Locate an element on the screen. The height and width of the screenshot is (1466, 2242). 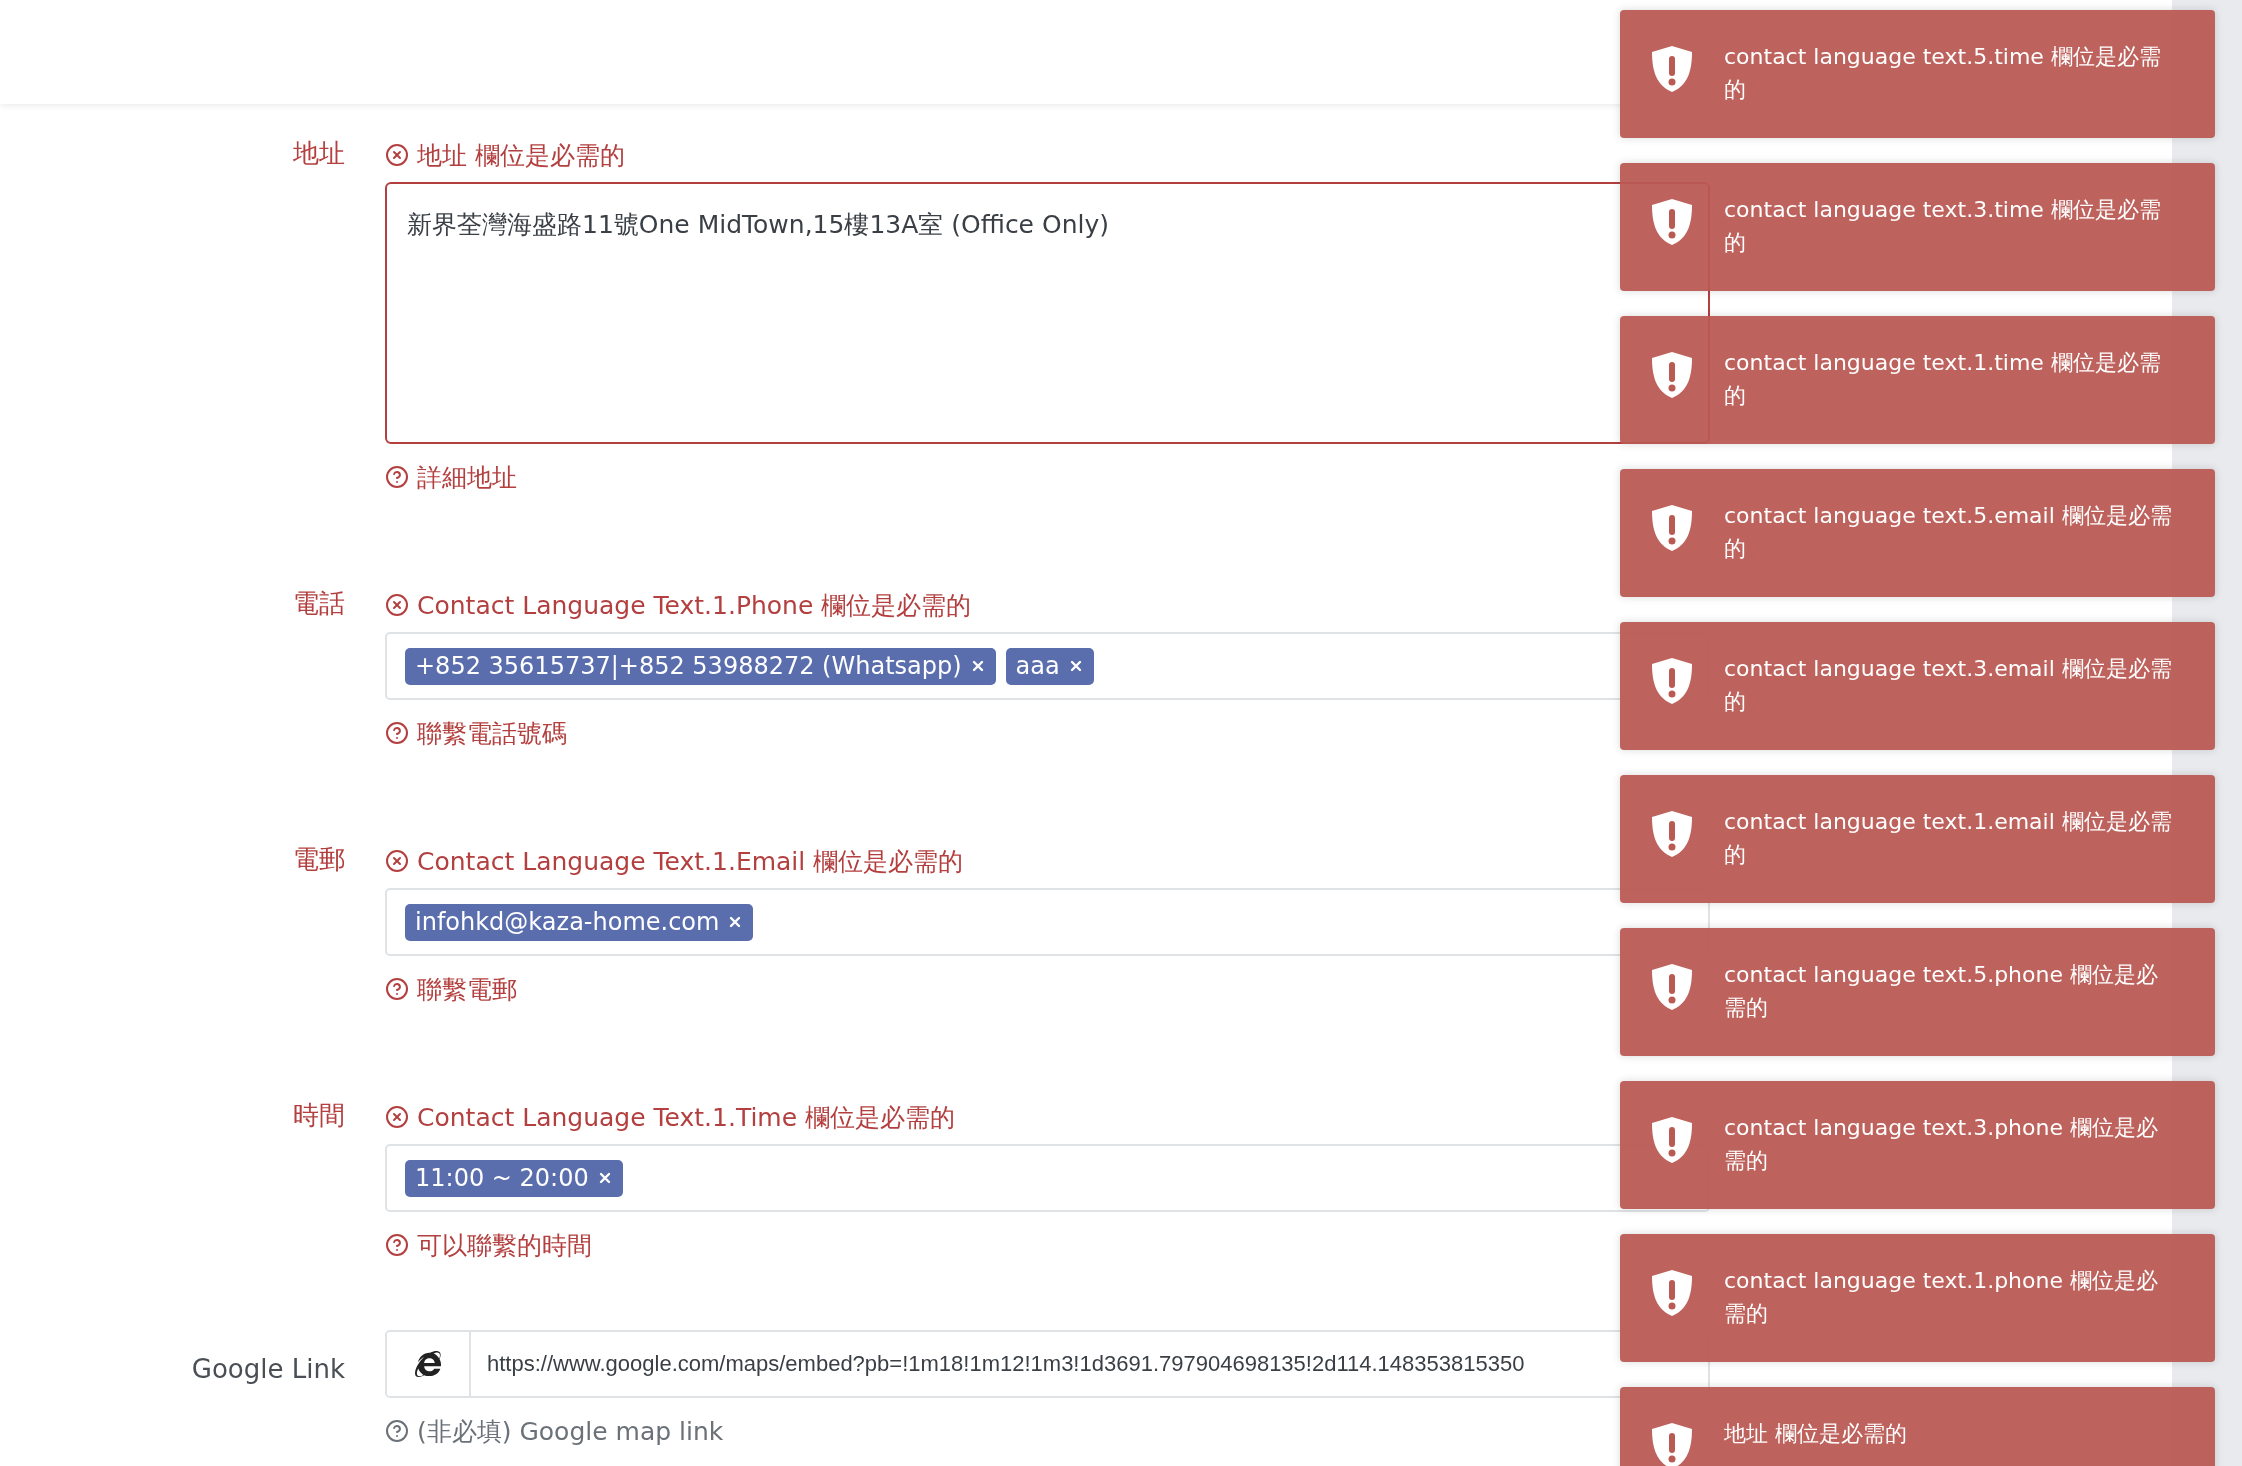
error-toast: contact language text.1.phone 欄位是必需的 is located at coordinates (1917, 1298).